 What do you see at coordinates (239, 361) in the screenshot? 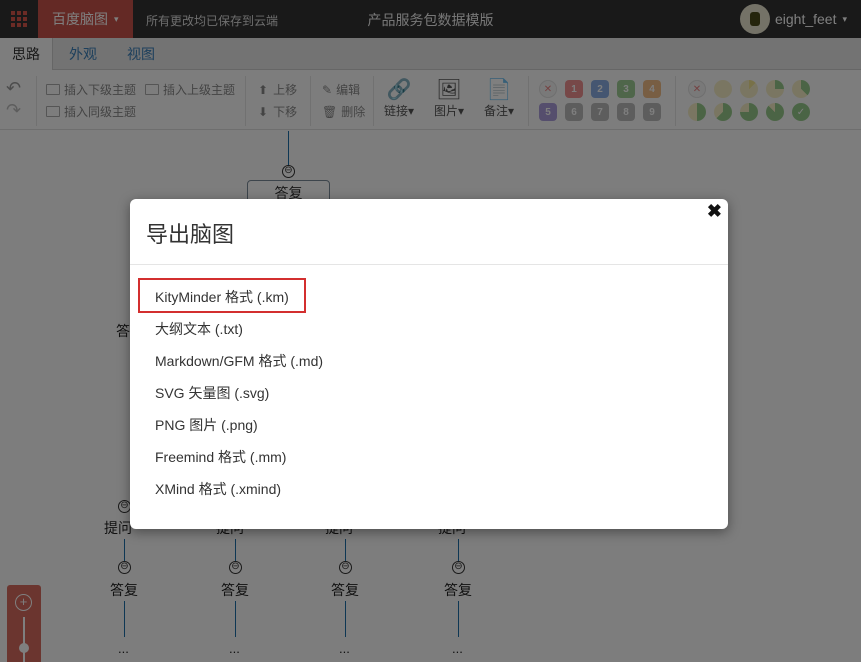
I see `export-option-md: Markdown/GFM 格式 (.md)` at bounding box center [239, 361].